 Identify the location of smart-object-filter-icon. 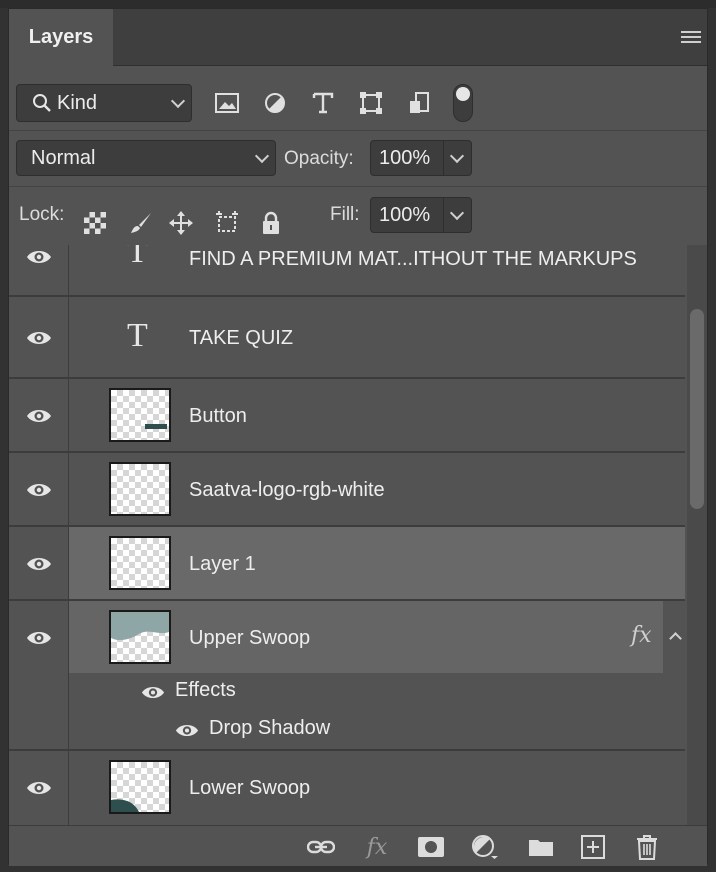
(419, 103).